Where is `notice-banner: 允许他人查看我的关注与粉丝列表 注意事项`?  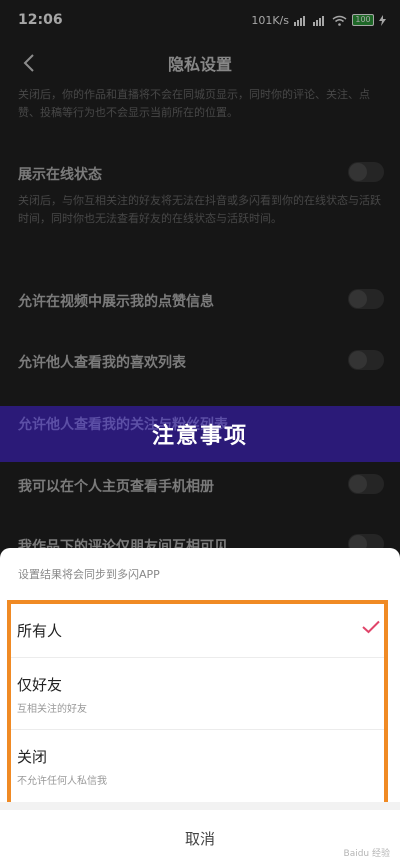
notice-banner: 允许他人查看我的关注与粉丝列表 注意事项 is located at coordinates (200, 434).